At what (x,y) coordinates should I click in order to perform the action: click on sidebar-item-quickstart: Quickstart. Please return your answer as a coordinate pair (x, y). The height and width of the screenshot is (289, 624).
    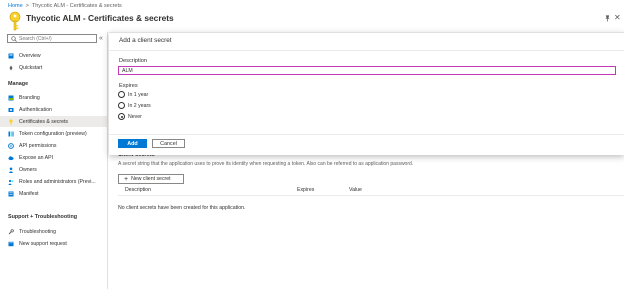
    Looking at the image, I should click on (53, 67).